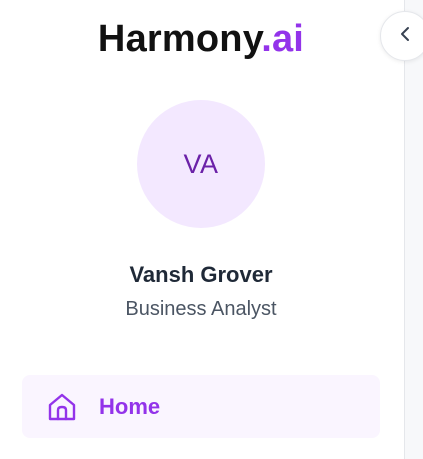 Image resolution: width=423 pixels, height=459 pixels. What do you see at coordinates (130, 406) in the screenshot?
I see `sidebar-item-label: Home` at bounding box center [130, 406].